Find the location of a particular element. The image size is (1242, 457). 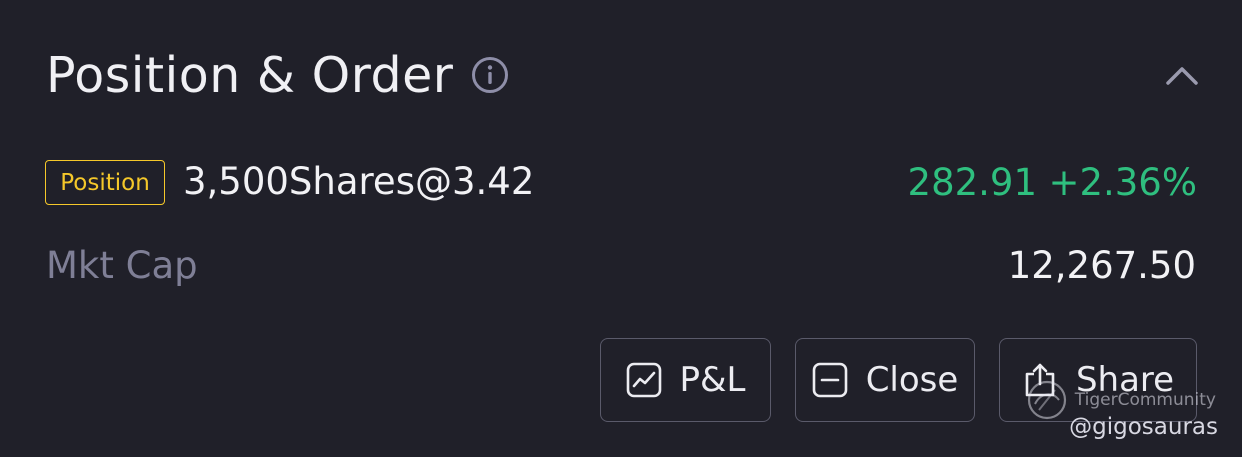

close-button-label: Close is located at coordinates (912, 380).